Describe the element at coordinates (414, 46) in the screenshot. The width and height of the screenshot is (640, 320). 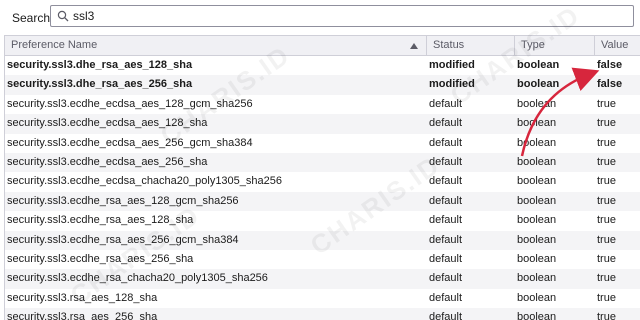
I see `sort-ascending-icon` at that location.